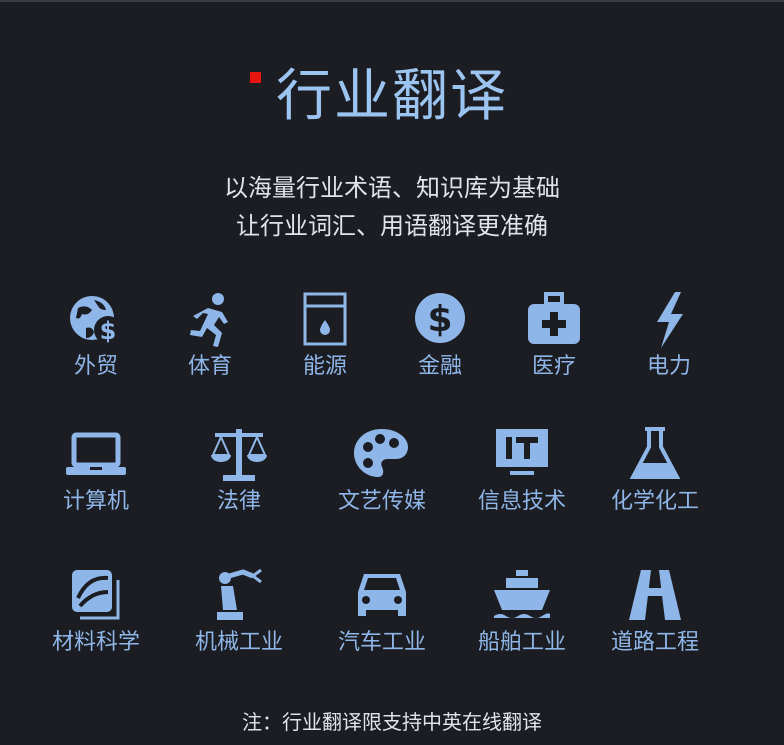 This screenshot has height=745, width=784. I want to click on ship-icon, so click(522, 596).